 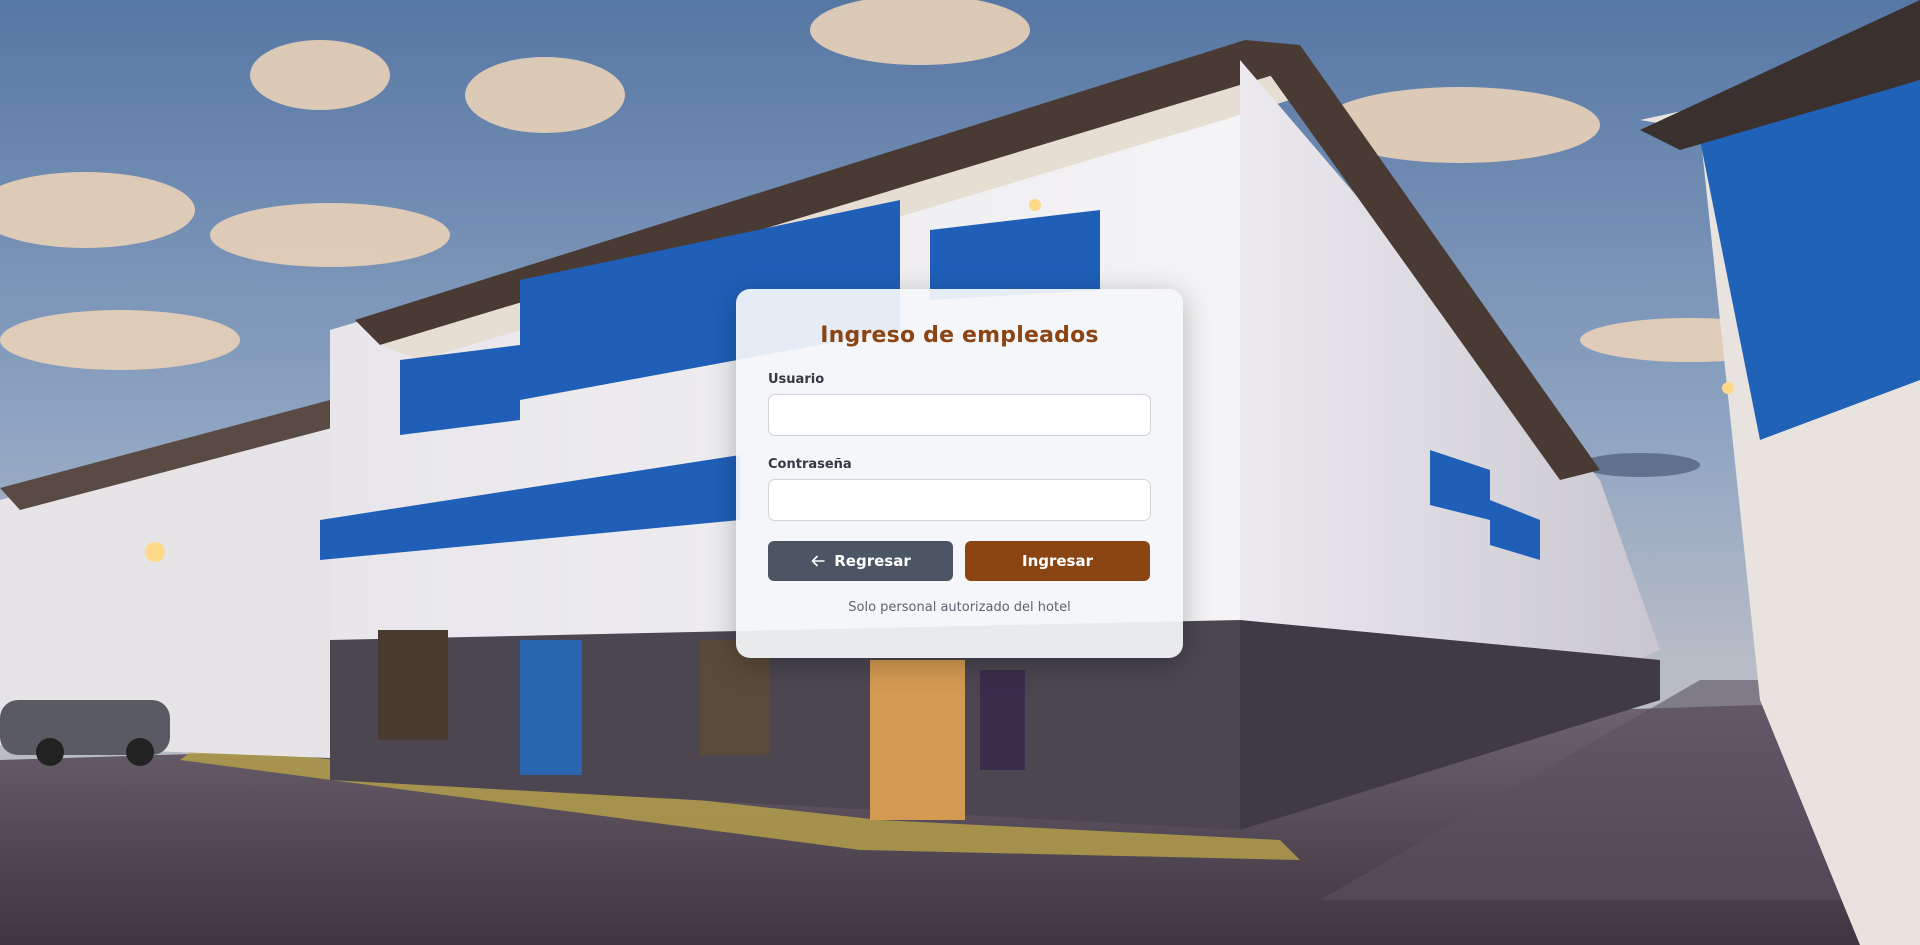 I want to click on back-button: Regresar, so click(x=860, y=561).